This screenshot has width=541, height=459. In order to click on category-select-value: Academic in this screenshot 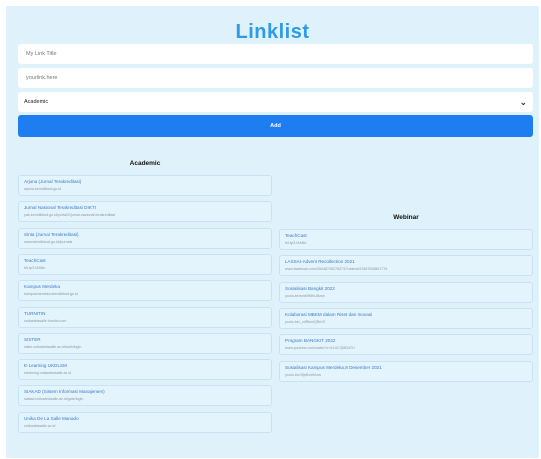, I will do `click(36, 102)`.